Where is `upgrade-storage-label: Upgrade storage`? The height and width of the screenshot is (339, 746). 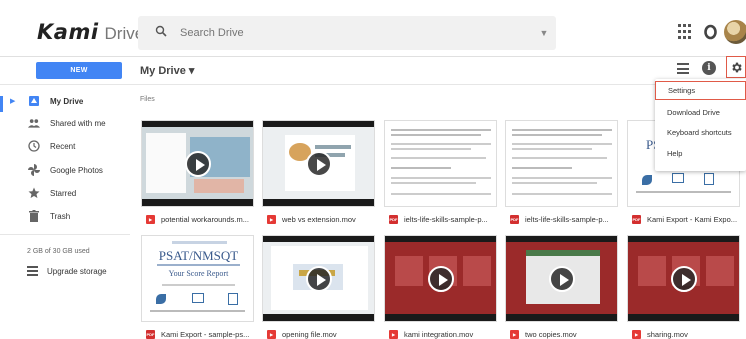
upgrade-storage-label: Upgrade storage is located at coordinates (77, 271).